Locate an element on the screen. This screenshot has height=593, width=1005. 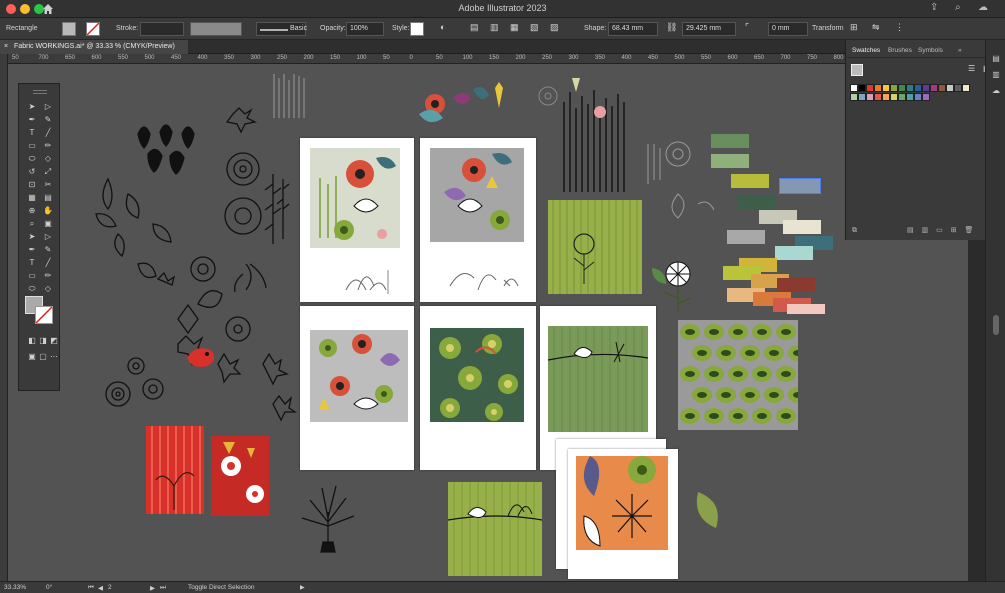
pencil-tool-icon: ✏ is located at coordinates (48, 145).